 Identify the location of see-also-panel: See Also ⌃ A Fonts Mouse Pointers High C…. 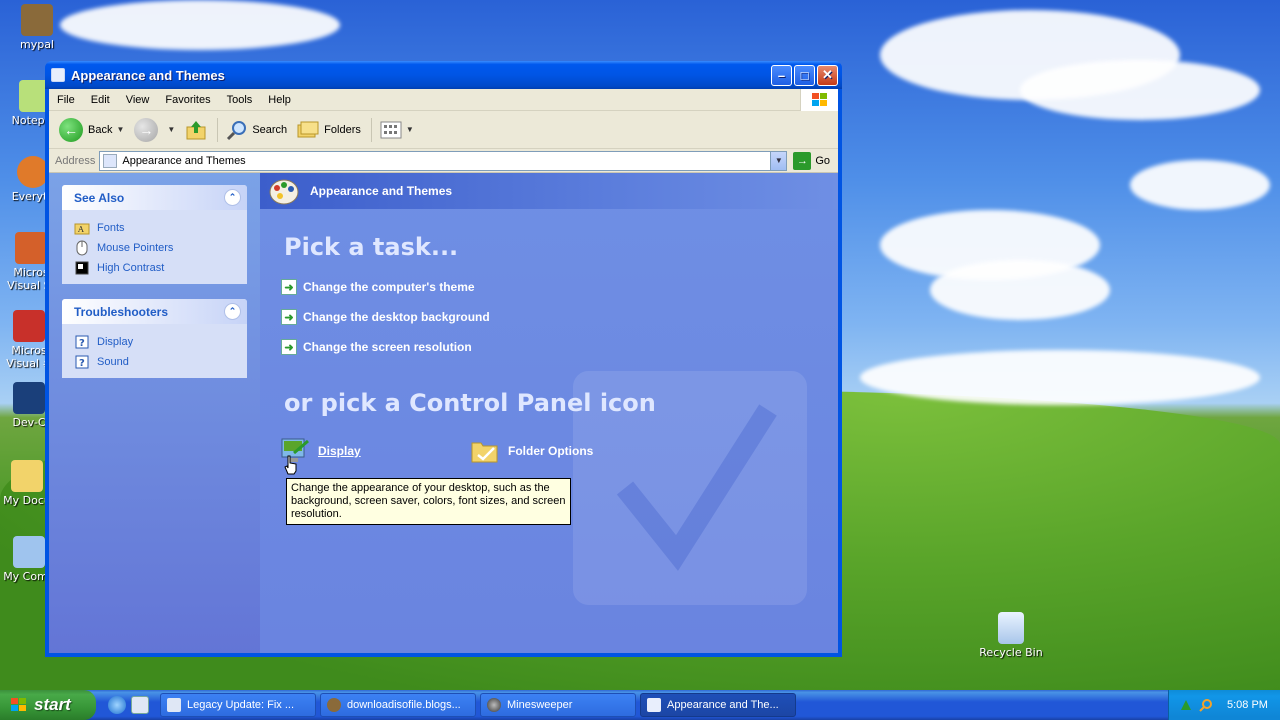
(154, 234).